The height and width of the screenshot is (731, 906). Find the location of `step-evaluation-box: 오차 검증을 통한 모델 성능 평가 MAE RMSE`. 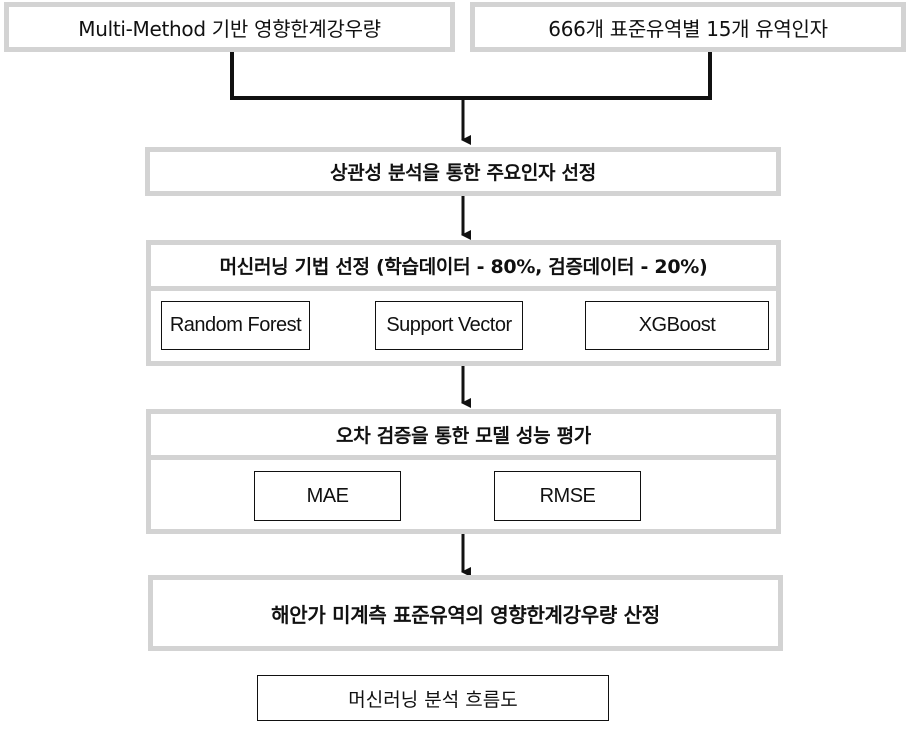

step-evaluation-box: 오차 검증을 통한 모델 성능 평가 MAE RMSE is located at coordinates (463, 471).